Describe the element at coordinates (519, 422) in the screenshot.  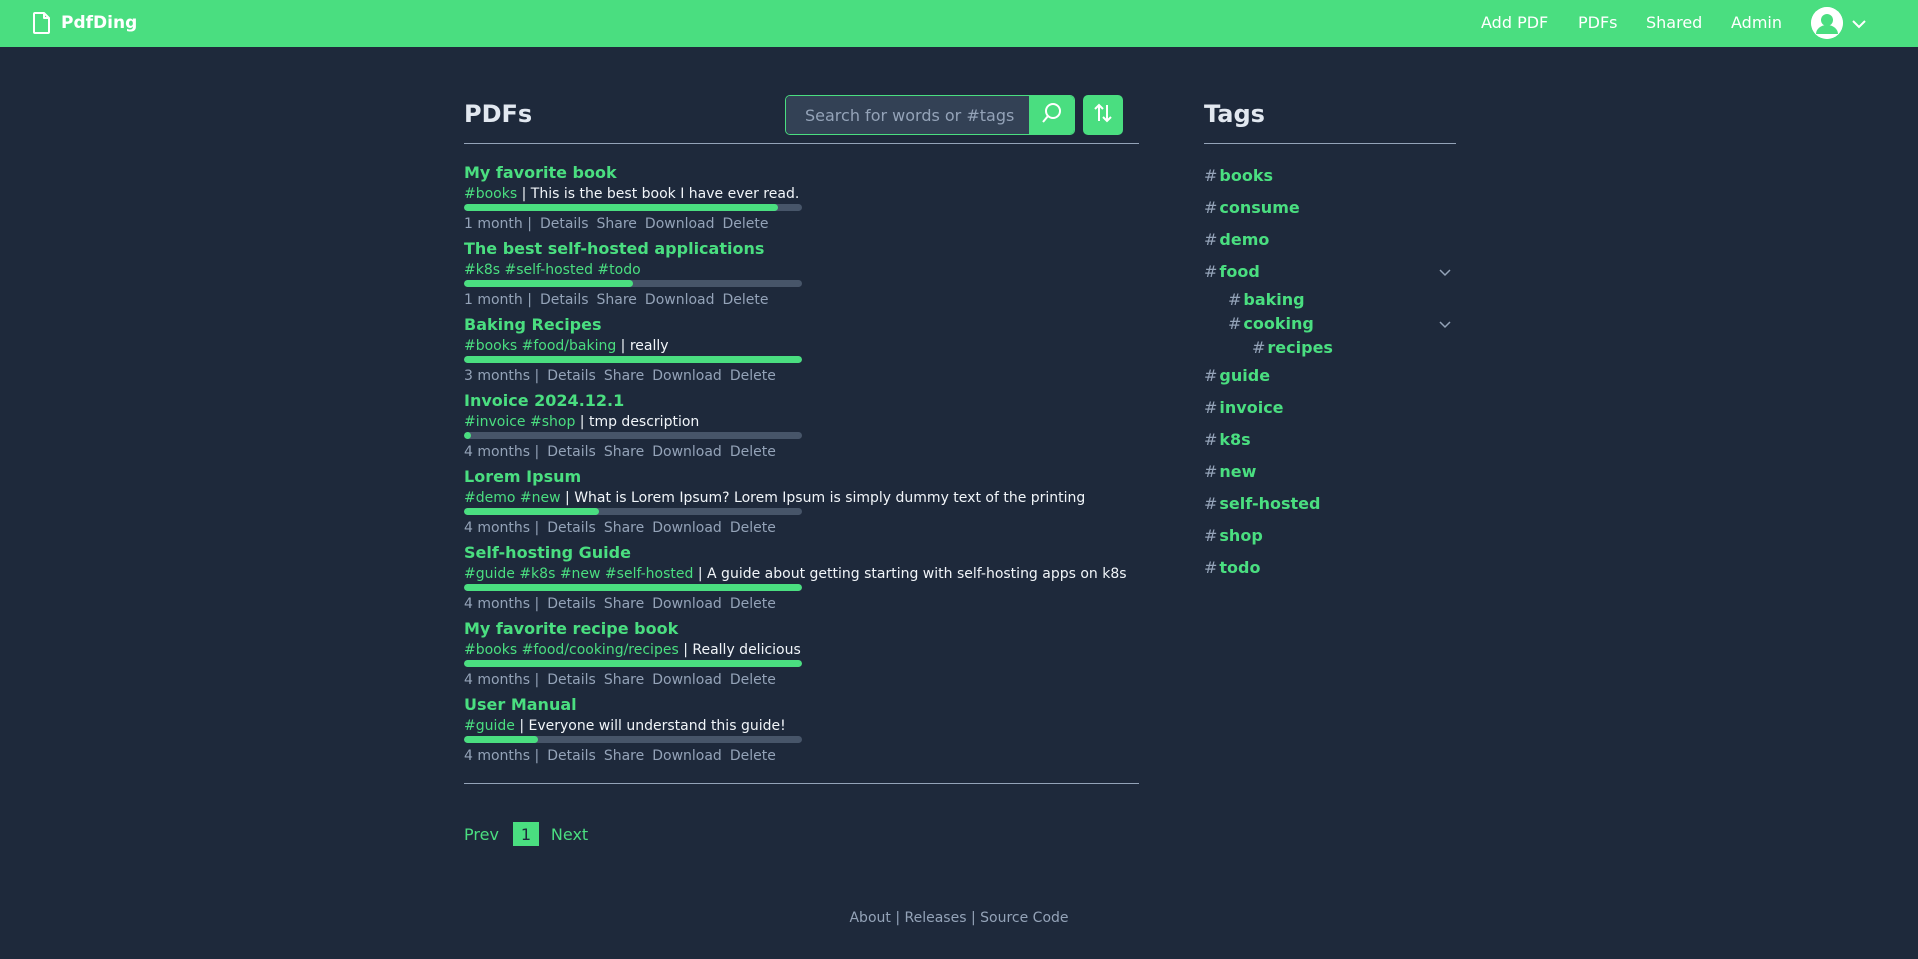
I see `pdf-tags: #invoice #shop` at that location.